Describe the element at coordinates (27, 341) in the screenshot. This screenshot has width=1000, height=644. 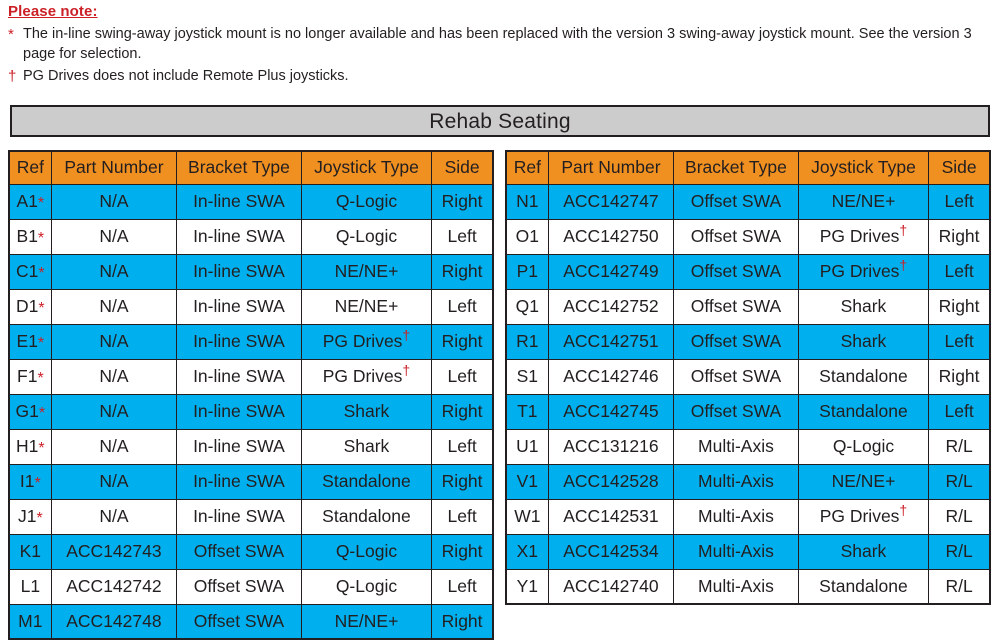
I see `cell-ref-text: E1` at that location.